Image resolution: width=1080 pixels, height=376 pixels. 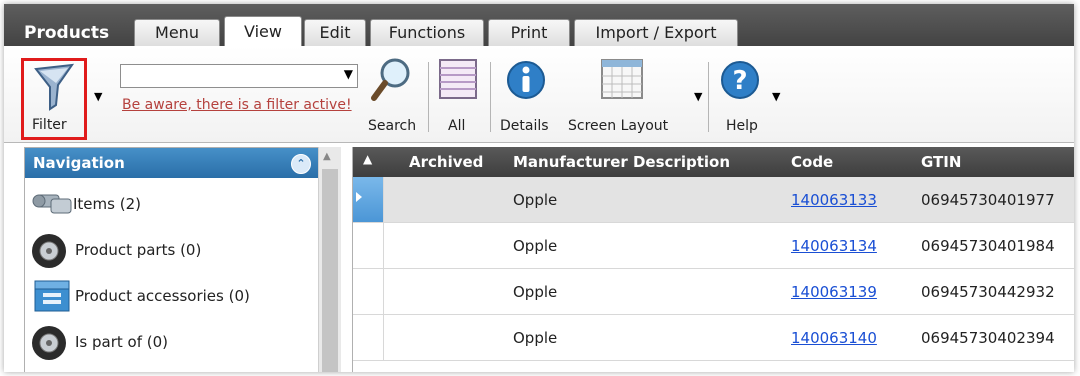 I want to click on chevron-down-icon: ▼, so click(x=348, y=74).